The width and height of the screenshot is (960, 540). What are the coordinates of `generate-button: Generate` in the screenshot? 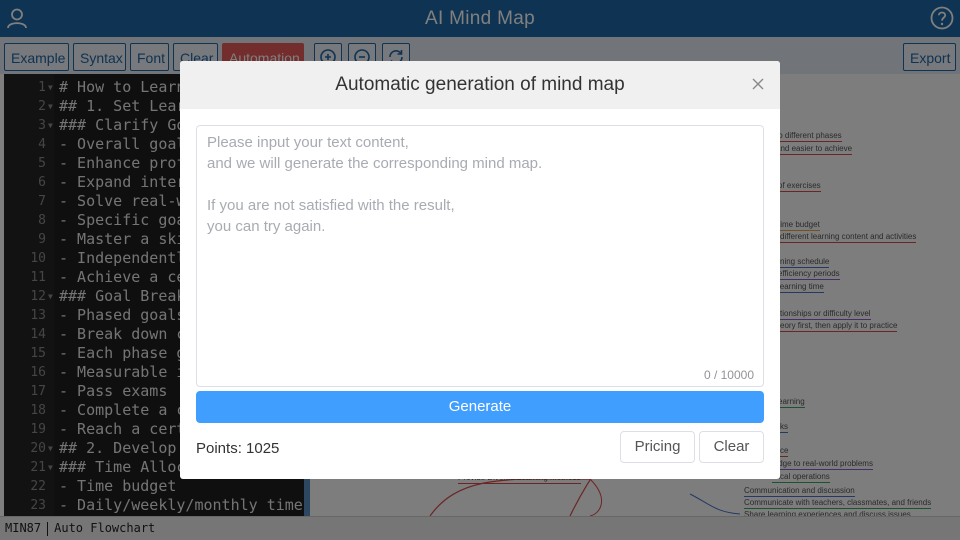 It's located at (480, 407).